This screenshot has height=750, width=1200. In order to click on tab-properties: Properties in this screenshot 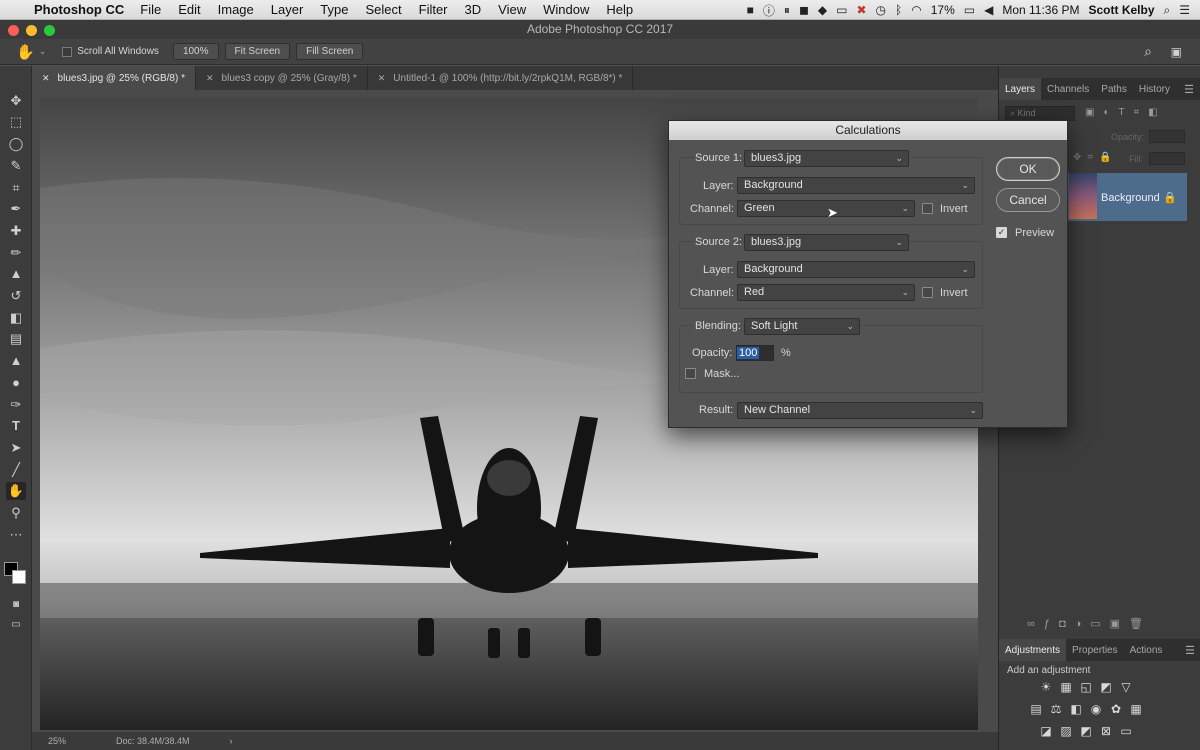, I will do `click(1095, 650)`.